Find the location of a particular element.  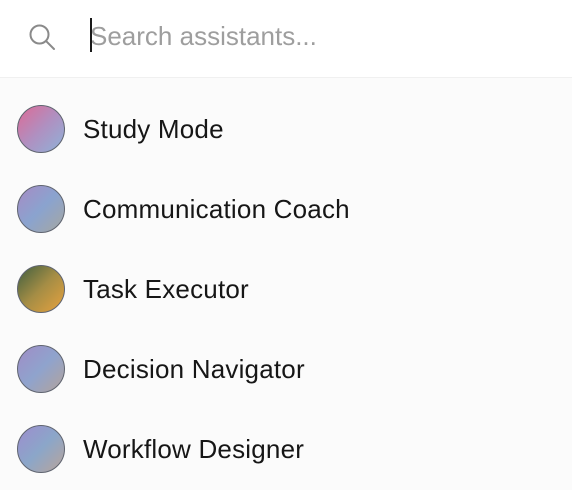

search-icon is located at coordinates (42, 37).